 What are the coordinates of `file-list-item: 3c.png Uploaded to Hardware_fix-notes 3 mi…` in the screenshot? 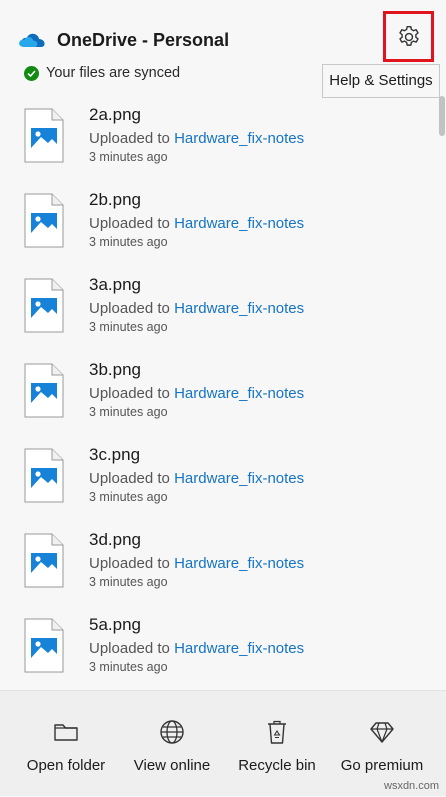 It's located at (215, 478).